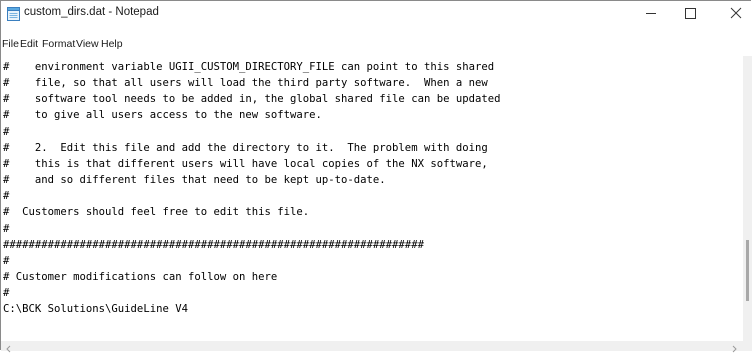 The height and width of the screenshot is (359, 752). I want to click on title-bar: custom_dirs.dat - Notepad, so click(376, 14).